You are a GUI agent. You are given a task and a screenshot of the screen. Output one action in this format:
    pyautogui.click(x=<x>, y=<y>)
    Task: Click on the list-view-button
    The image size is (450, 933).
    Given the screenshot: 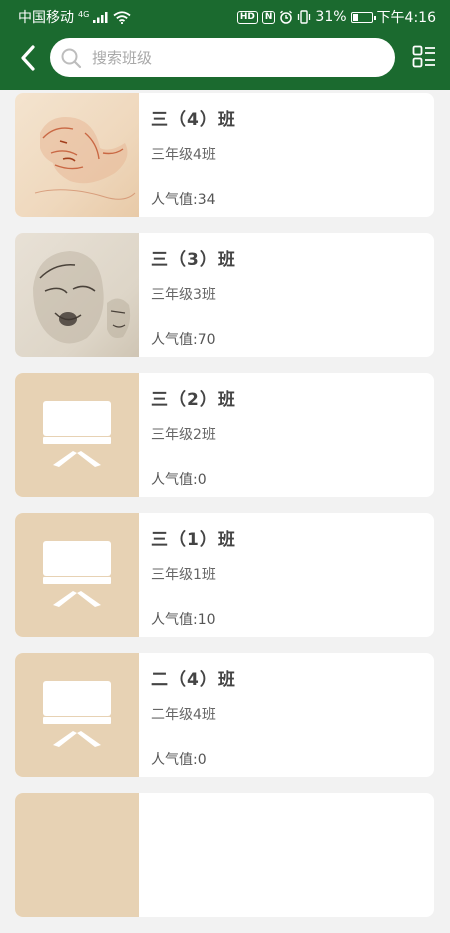 What is the action you would take?
    pyautogui.click(x=424, y=57)
    